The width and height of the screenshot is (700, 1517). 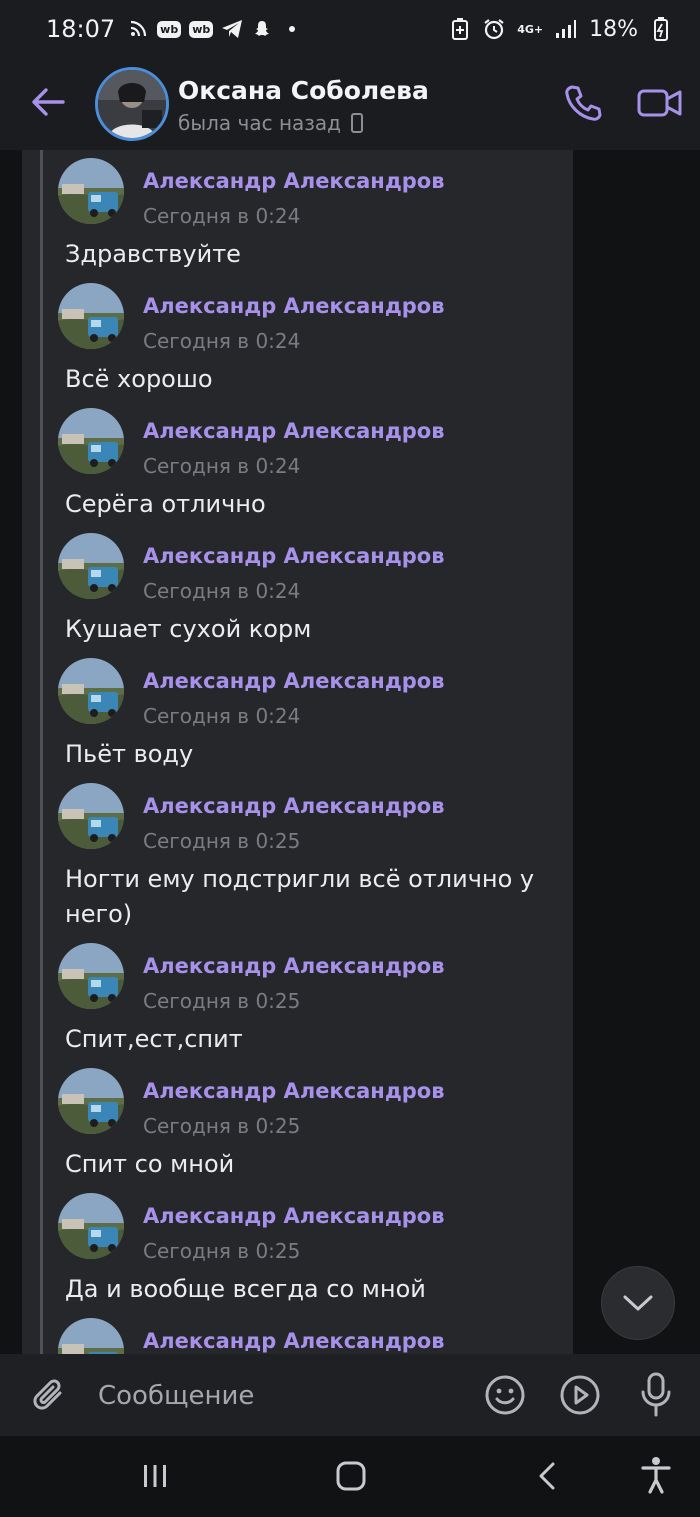 I want to click on contact-status: была час назад, so click(x=270, y=123).